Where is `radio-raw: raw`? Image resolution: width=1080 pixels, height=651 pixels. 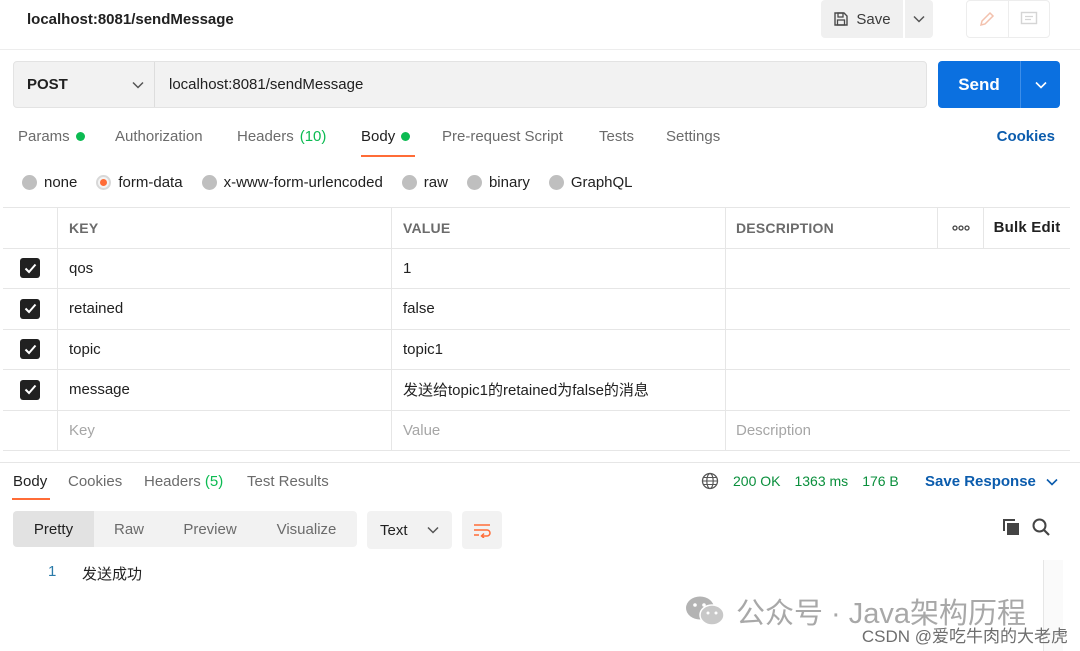
radio-raw: raw is located at coordinates (424, 182).